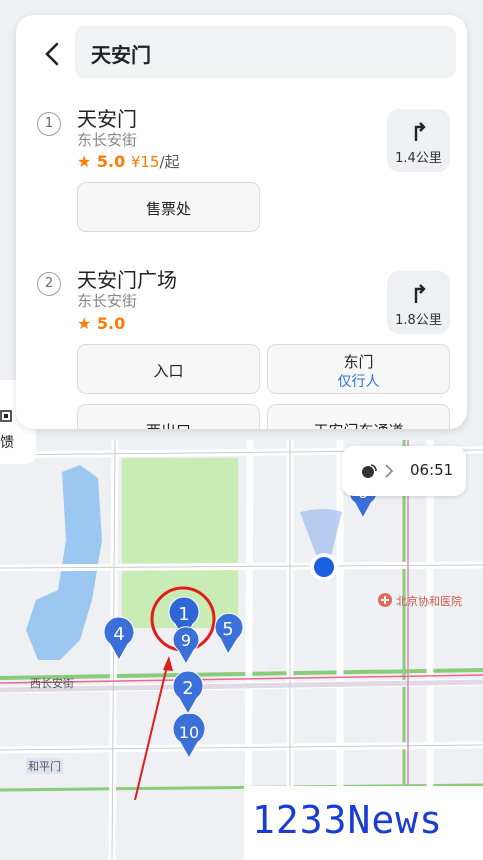 The width and height of the screenshot is (483, 860). Describe the element at coordinates (118, 634) in the screenshot. I see `svg-text: 4` at that location.